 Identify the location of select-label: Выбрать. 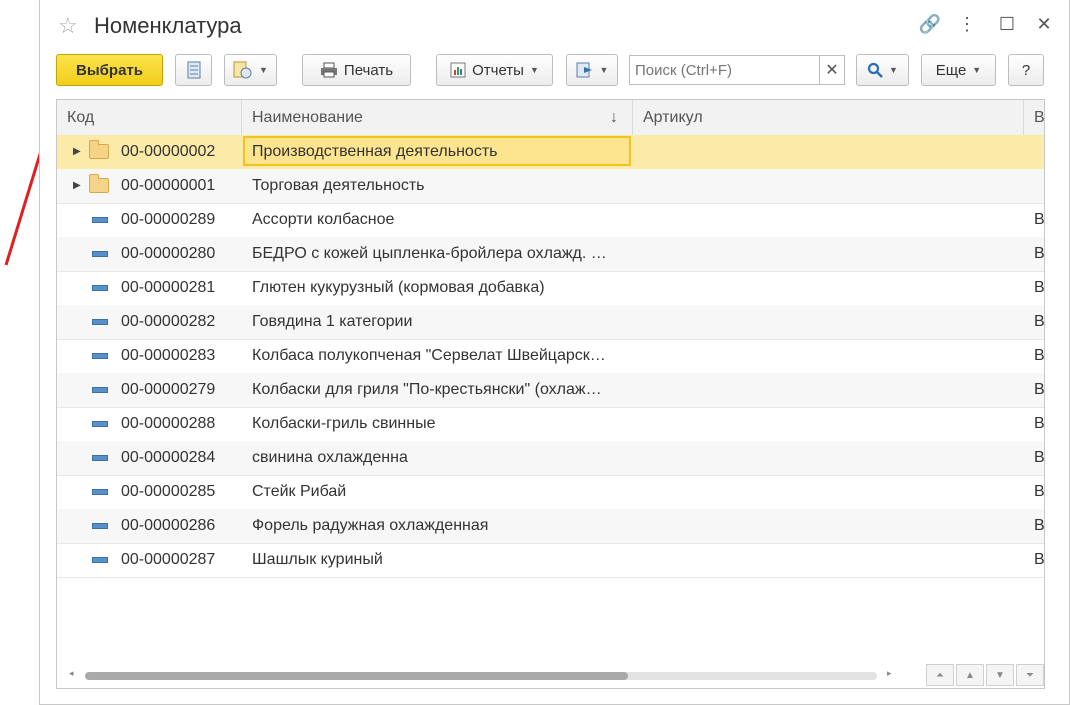
(109, 70).